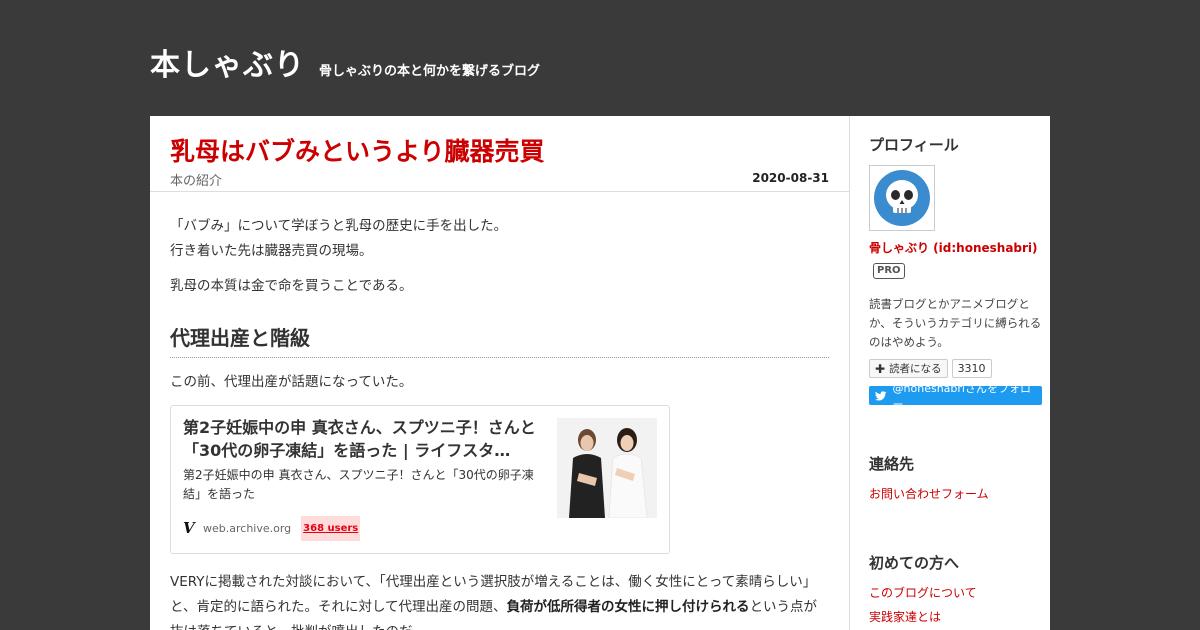  What do you see at coordinates (227, 62) in the screenshot?
I see `blog-title: 本しゃぶり` at bounding box center [227, 62].